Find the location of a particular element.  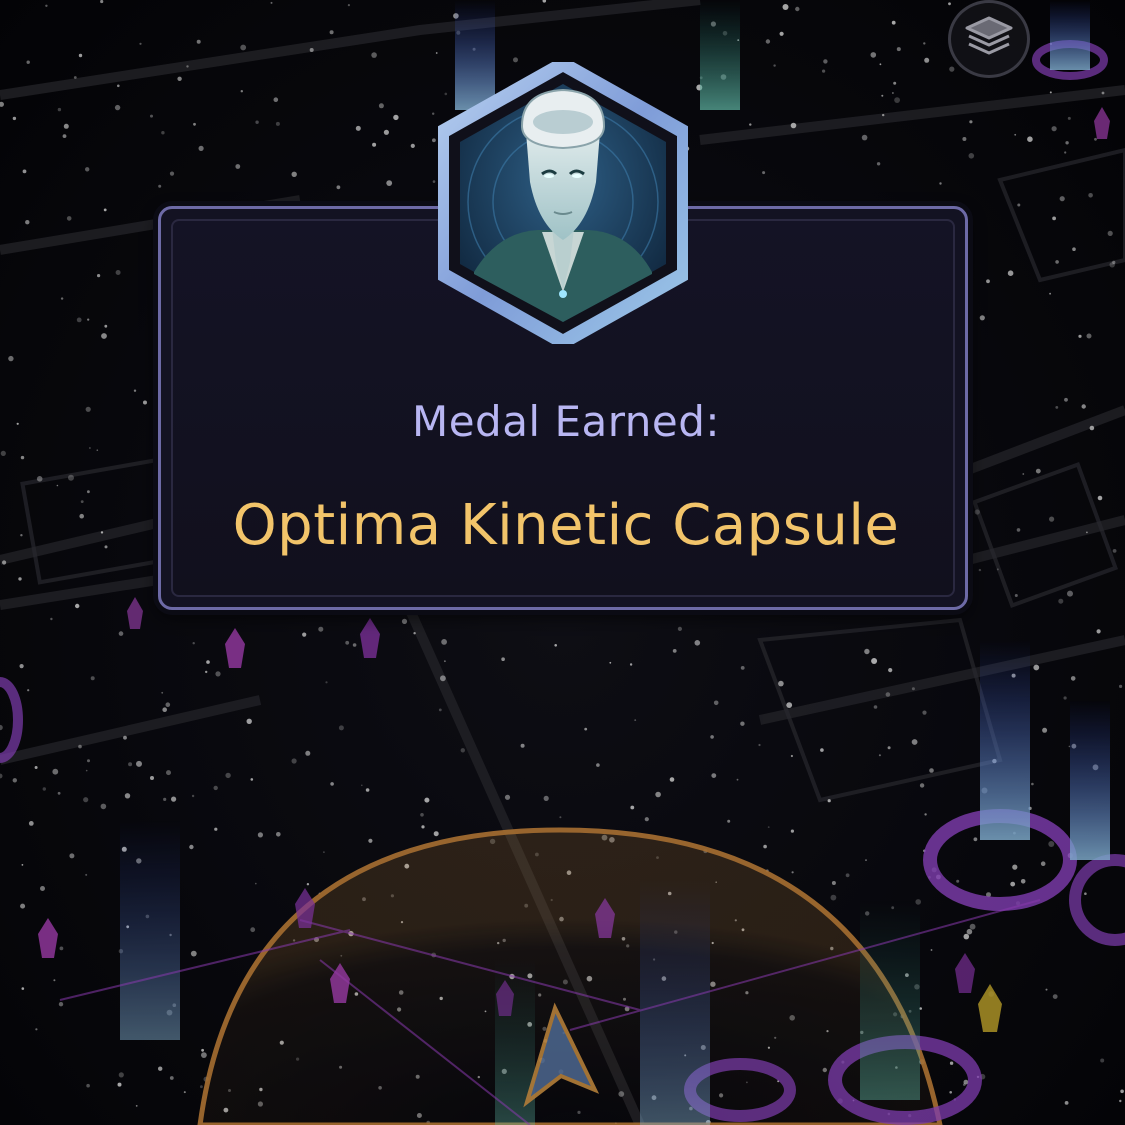

layers-icon is located at coordinates (989, 39).